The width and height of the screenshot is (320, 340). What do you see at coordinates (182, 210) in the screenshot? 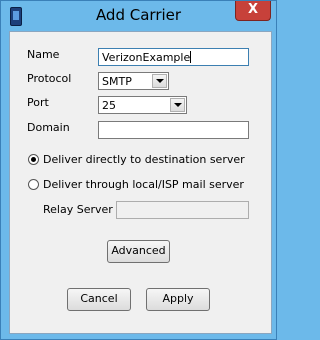
I see `relay-server-input` at bounding box center [182, 210].